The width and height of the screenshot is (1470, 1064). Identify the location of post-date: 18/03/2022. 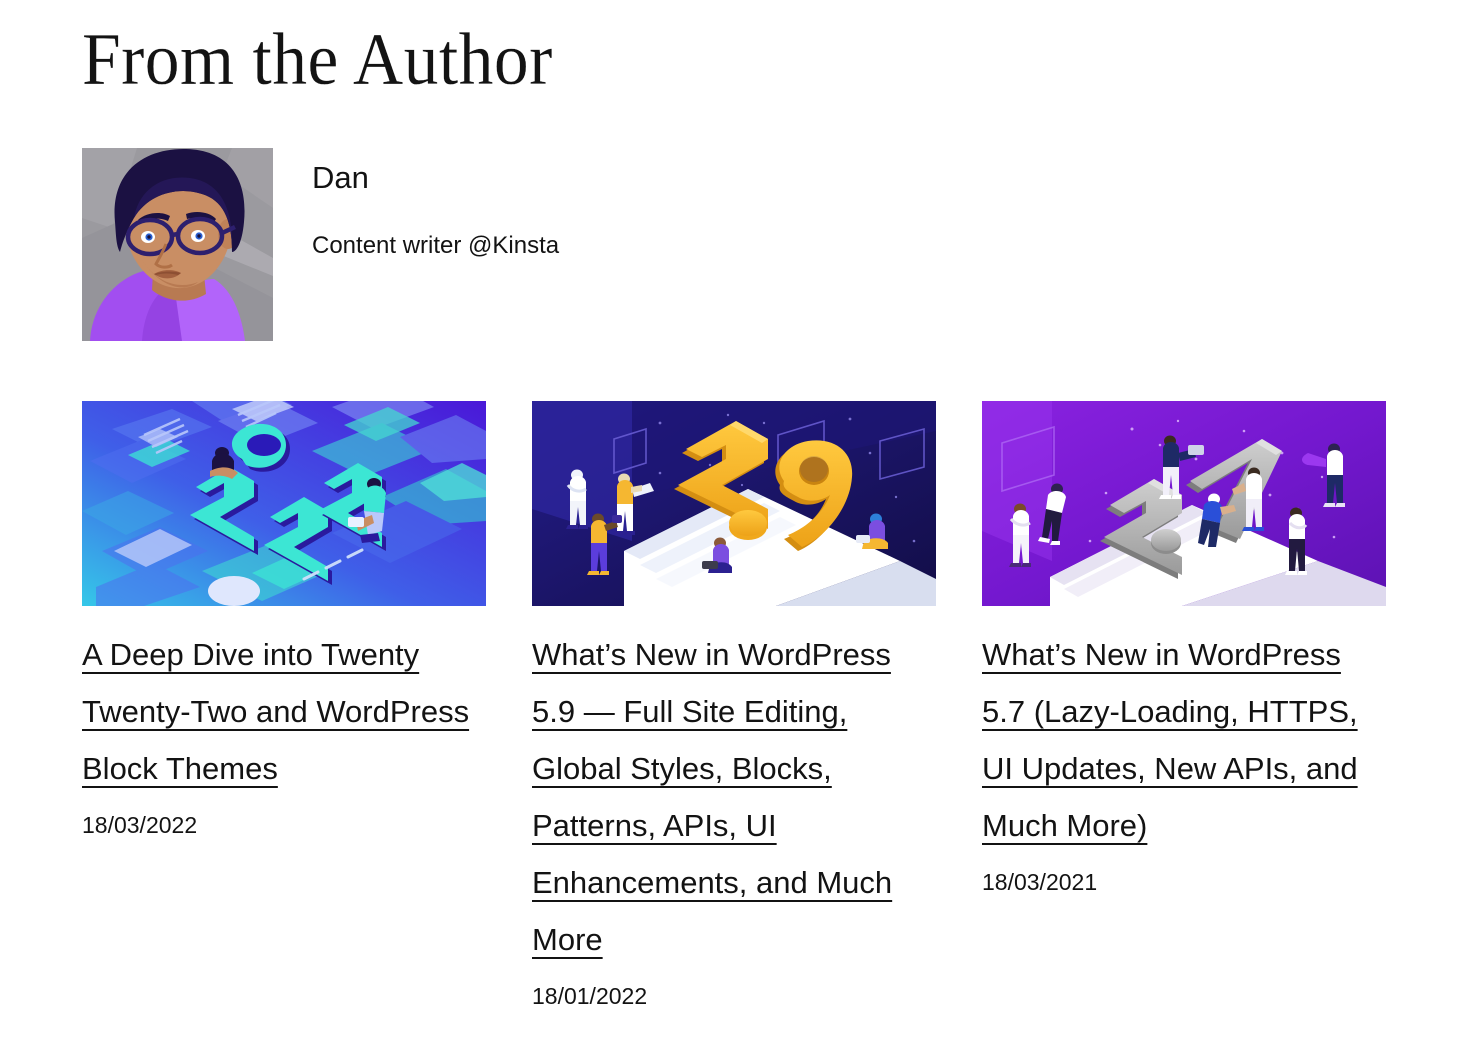
(140, 825).